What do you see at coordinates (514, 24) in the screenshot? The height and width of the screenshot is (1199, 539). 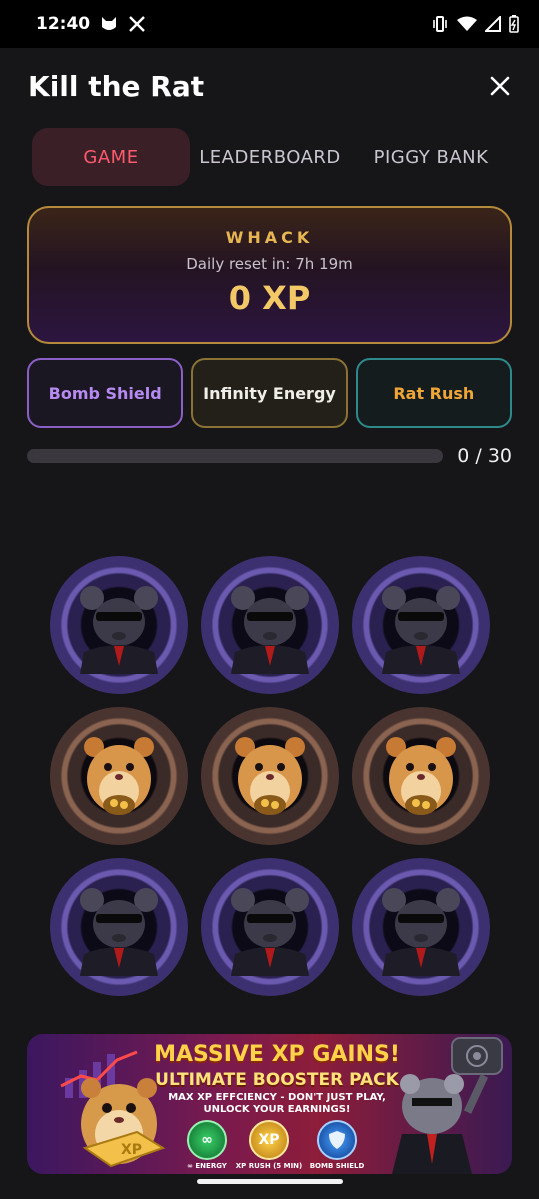 I see `battery-icon` at bounding box center [514, 24].